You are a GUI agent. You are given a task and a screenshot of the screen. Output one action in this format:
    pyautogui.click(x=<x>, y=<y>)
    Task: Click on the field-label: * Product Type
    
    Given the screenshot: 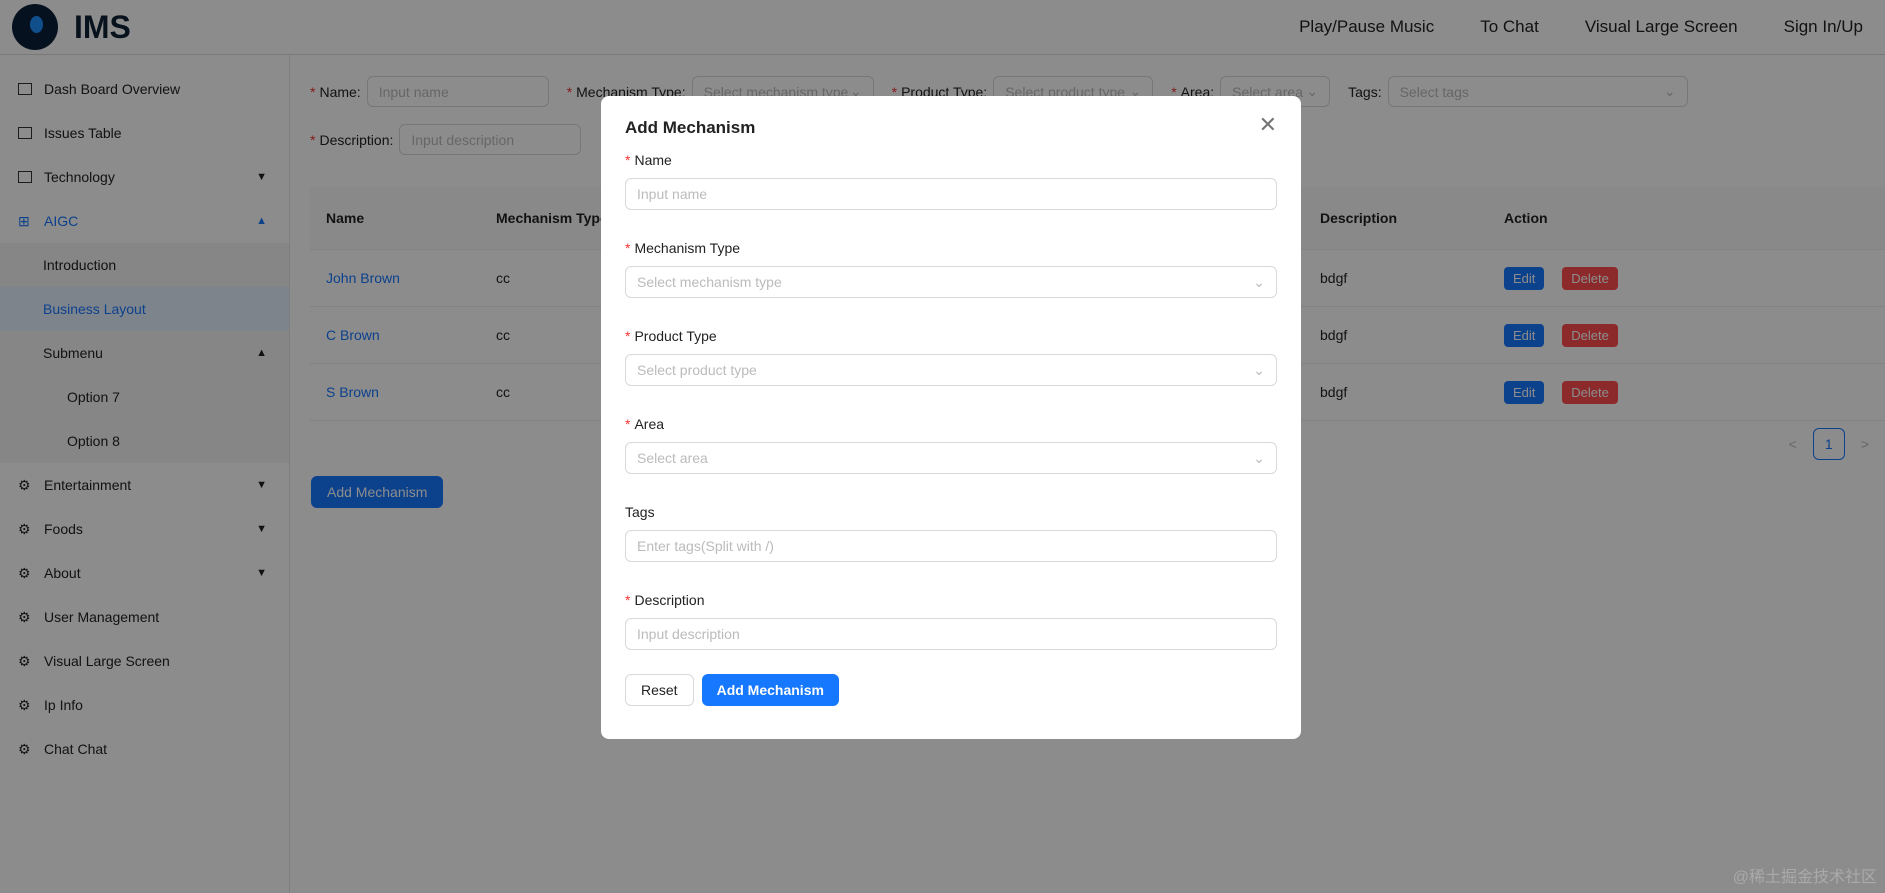 What is the action you would take?
    pyautogui.click(x=671, y=336)
    